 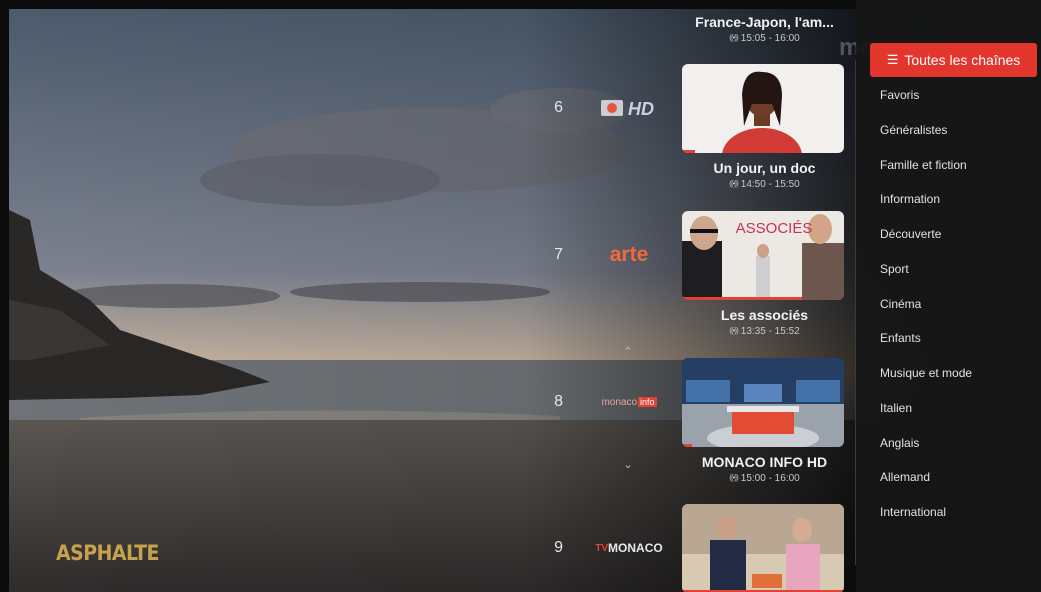 I want to click on current-program-top: France-Japon, l'am... ((•)) 15:05 - 16:00, so click(x=764, y=29).